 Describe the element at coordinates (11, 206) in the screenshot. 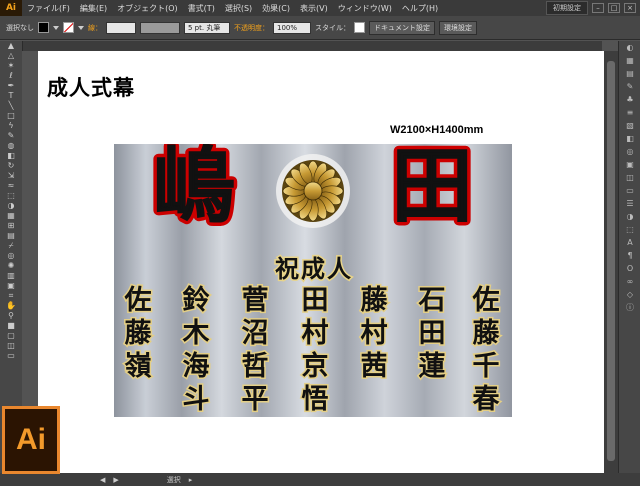

I see `shape-builder-tool-icon: ◑` at that location.